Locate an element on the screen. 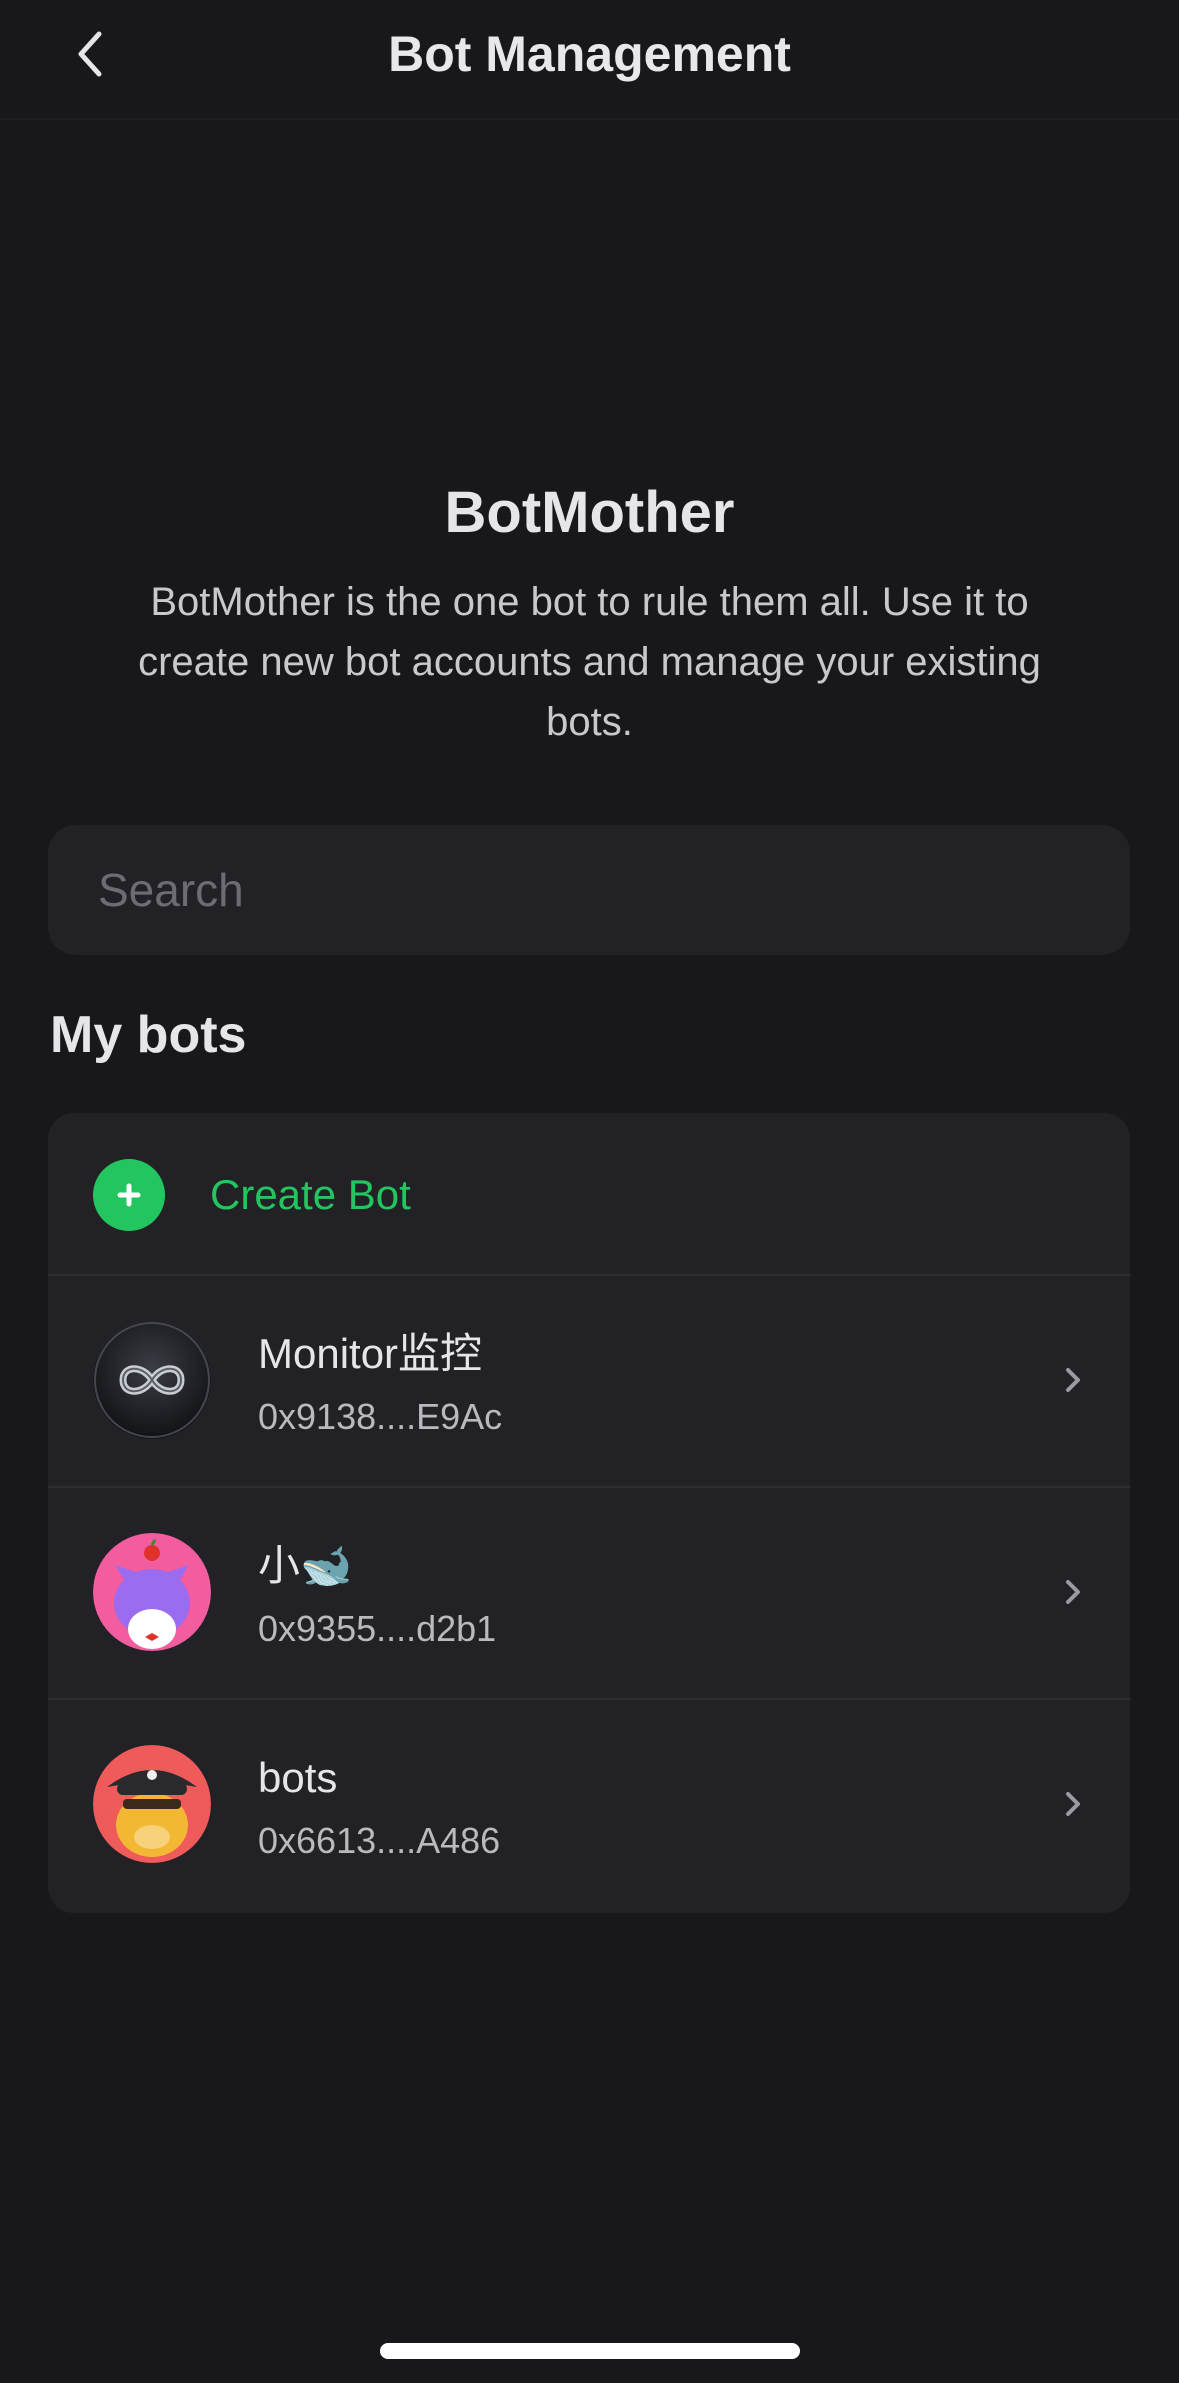 The height and width of the screenshot is (2383, 1179). home-indicator is located at coordinates (590, 2351).